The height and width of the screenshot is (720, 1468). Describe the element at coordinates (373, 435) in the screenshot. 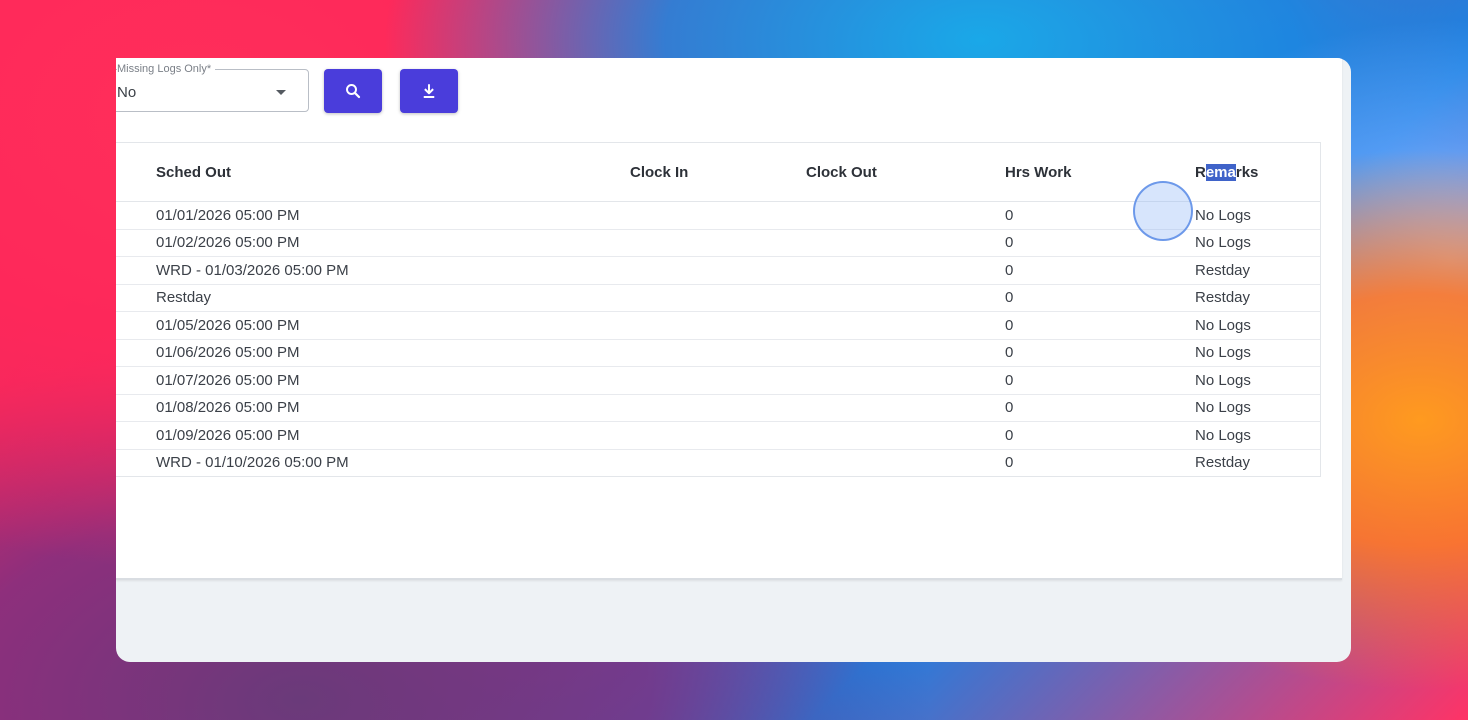

I see `cell-sched-out: 01/09/2026 05:00 PM` at that location.